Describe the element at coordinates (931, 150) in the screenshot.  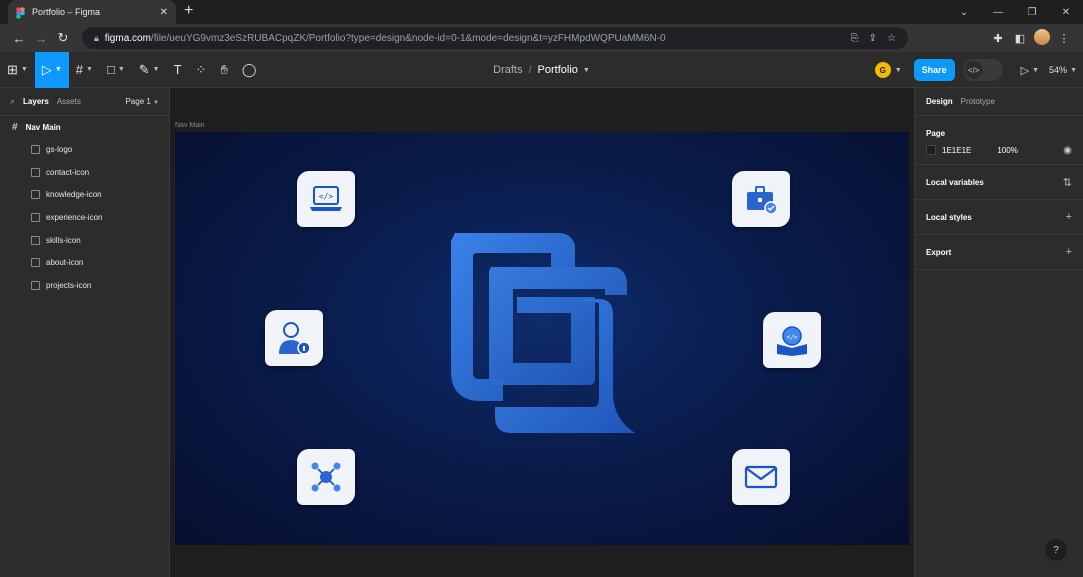
I see `color-swatch` at that location.